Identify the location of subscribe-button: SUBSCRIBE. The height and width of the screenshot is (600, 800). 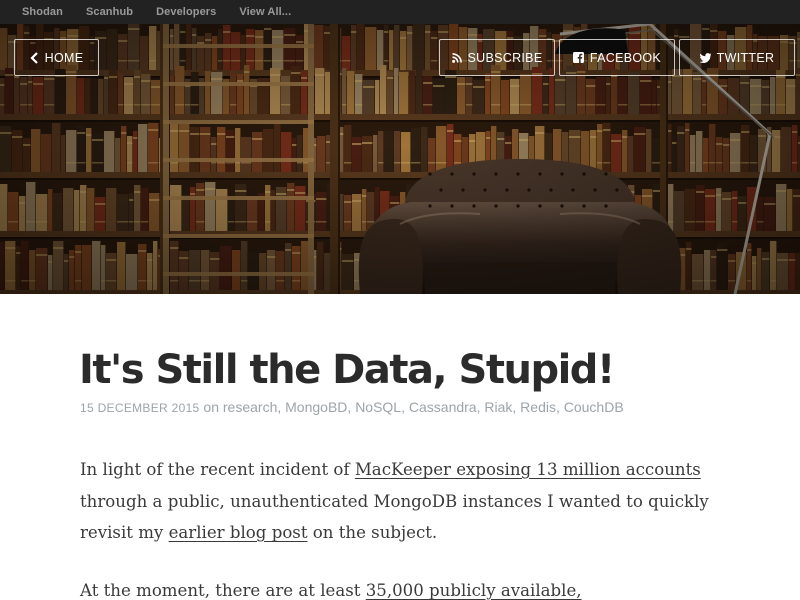
(497, 57).